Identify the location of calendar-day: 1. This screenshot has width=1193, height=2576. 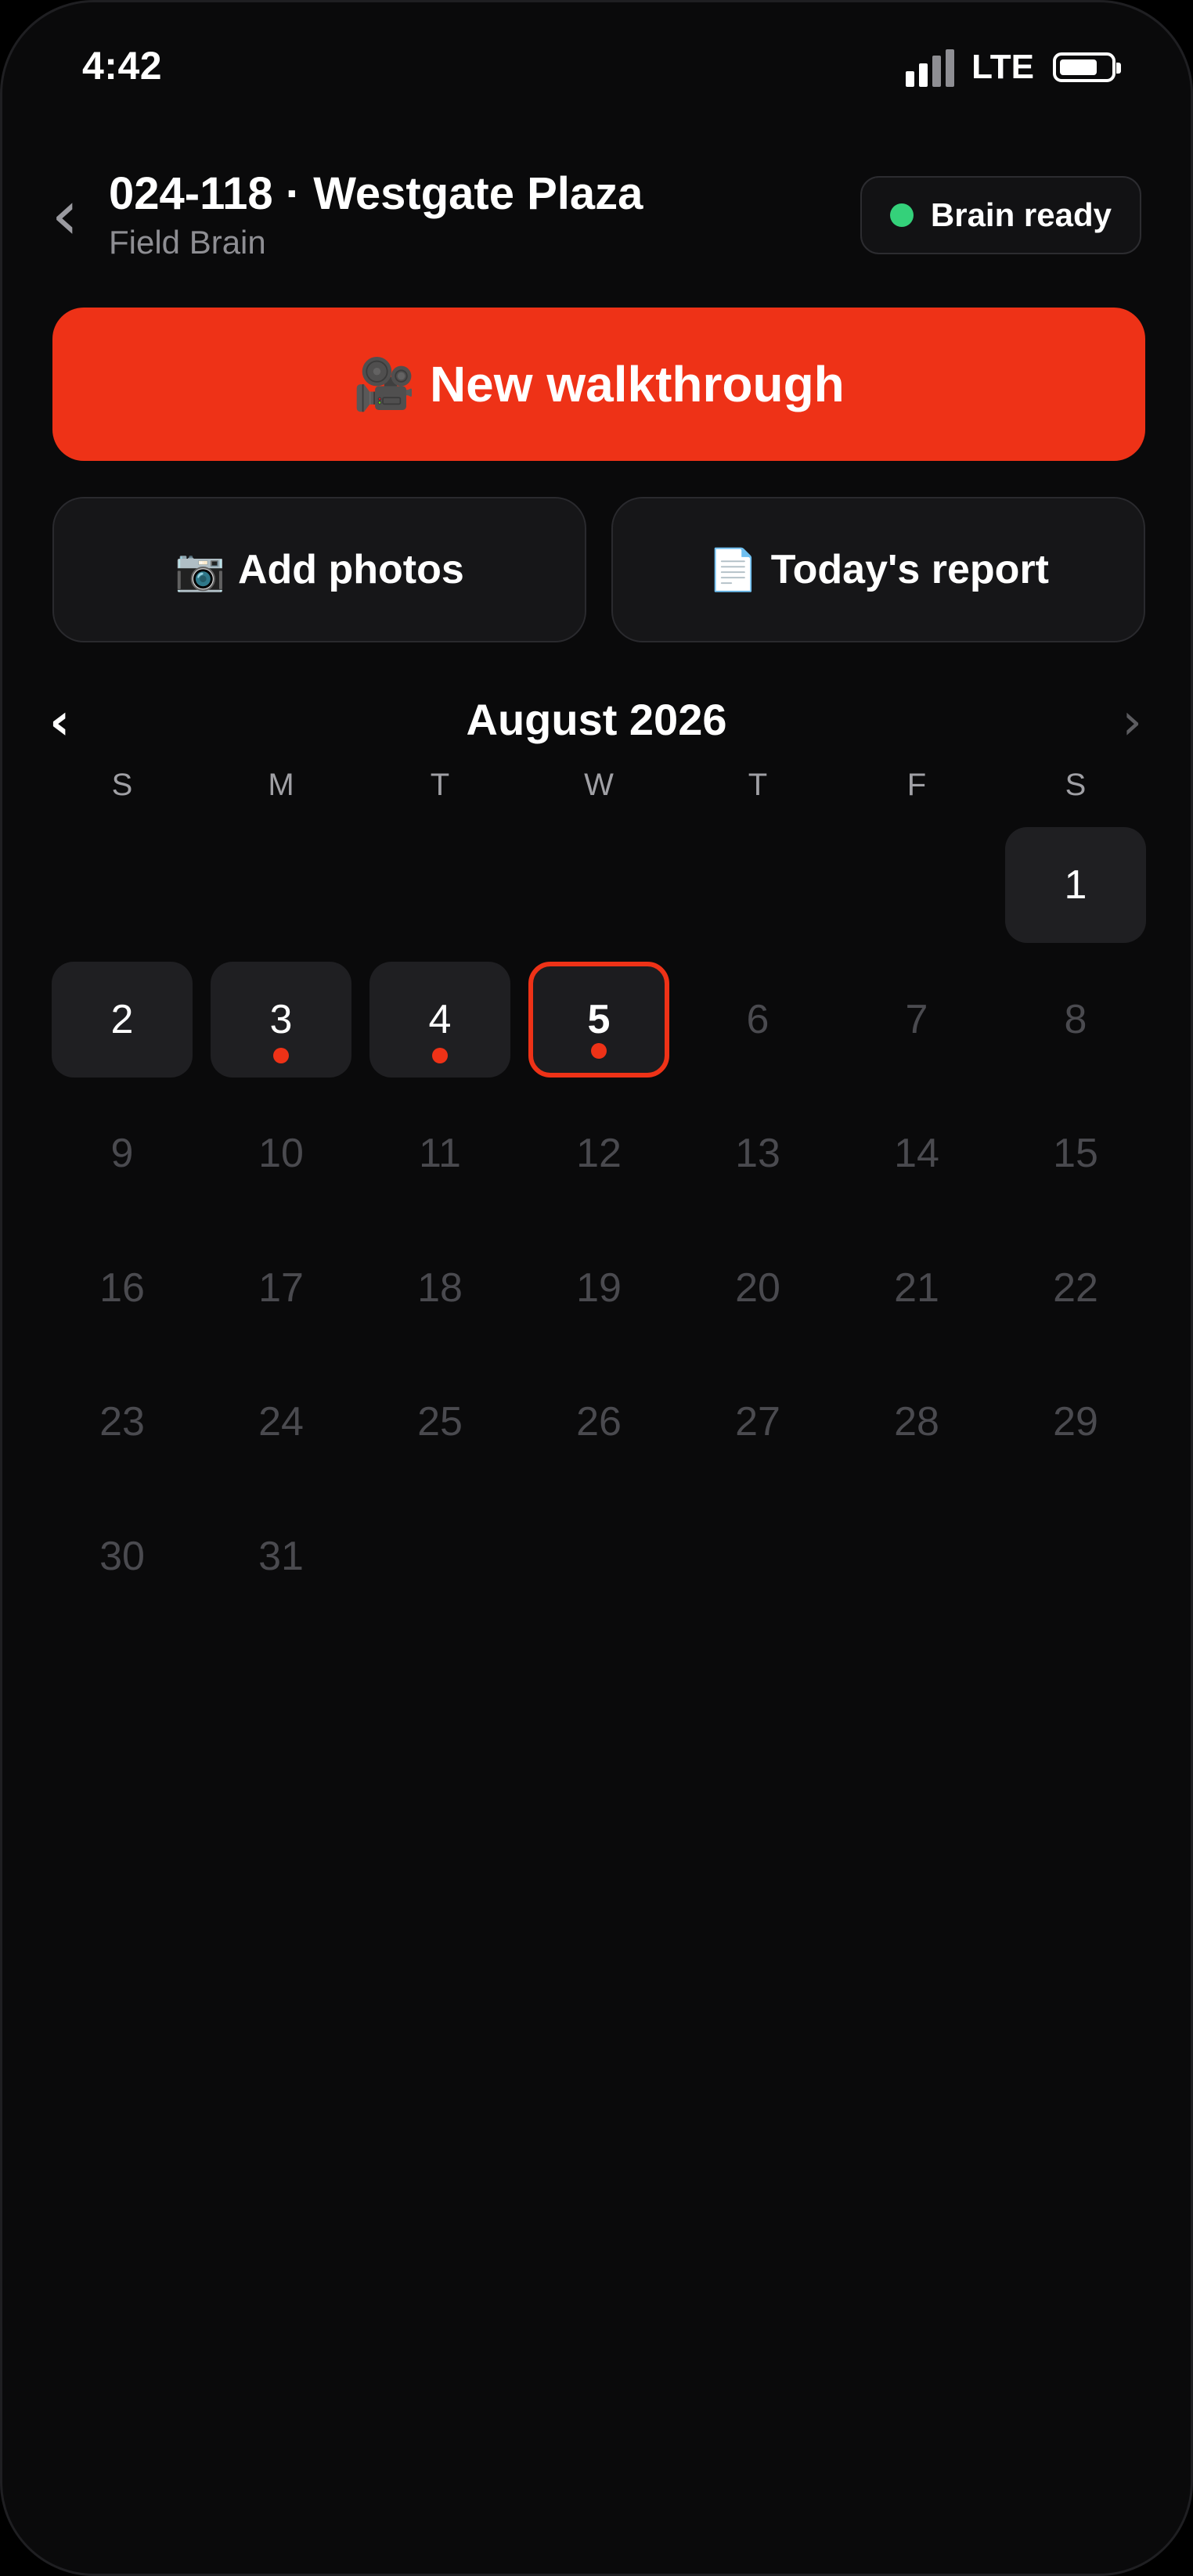
(1075, 885).